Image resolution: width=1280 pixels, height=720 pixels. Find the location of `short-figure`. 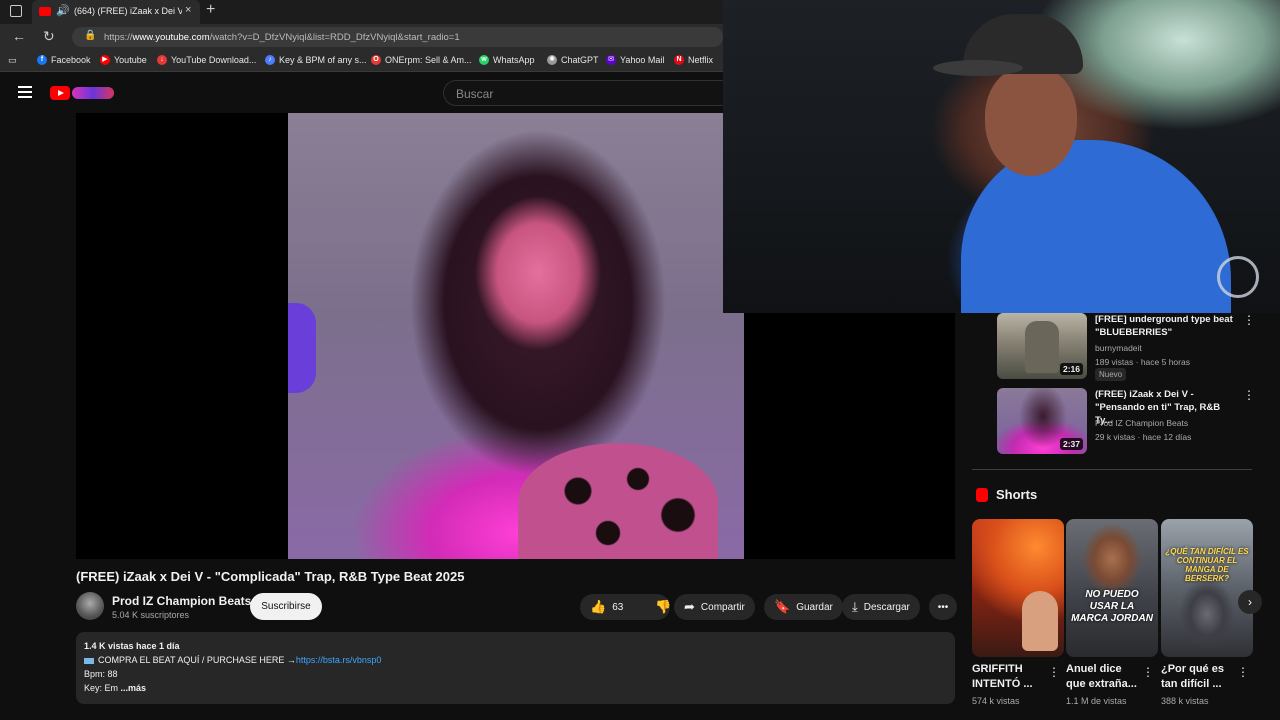

short-figure is located at coordinates (1040, 621).